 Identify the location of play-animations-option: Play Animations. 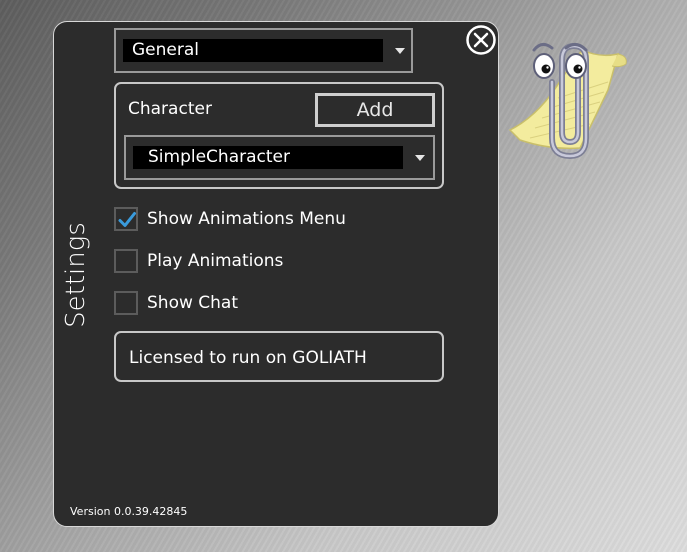
(198, 261).